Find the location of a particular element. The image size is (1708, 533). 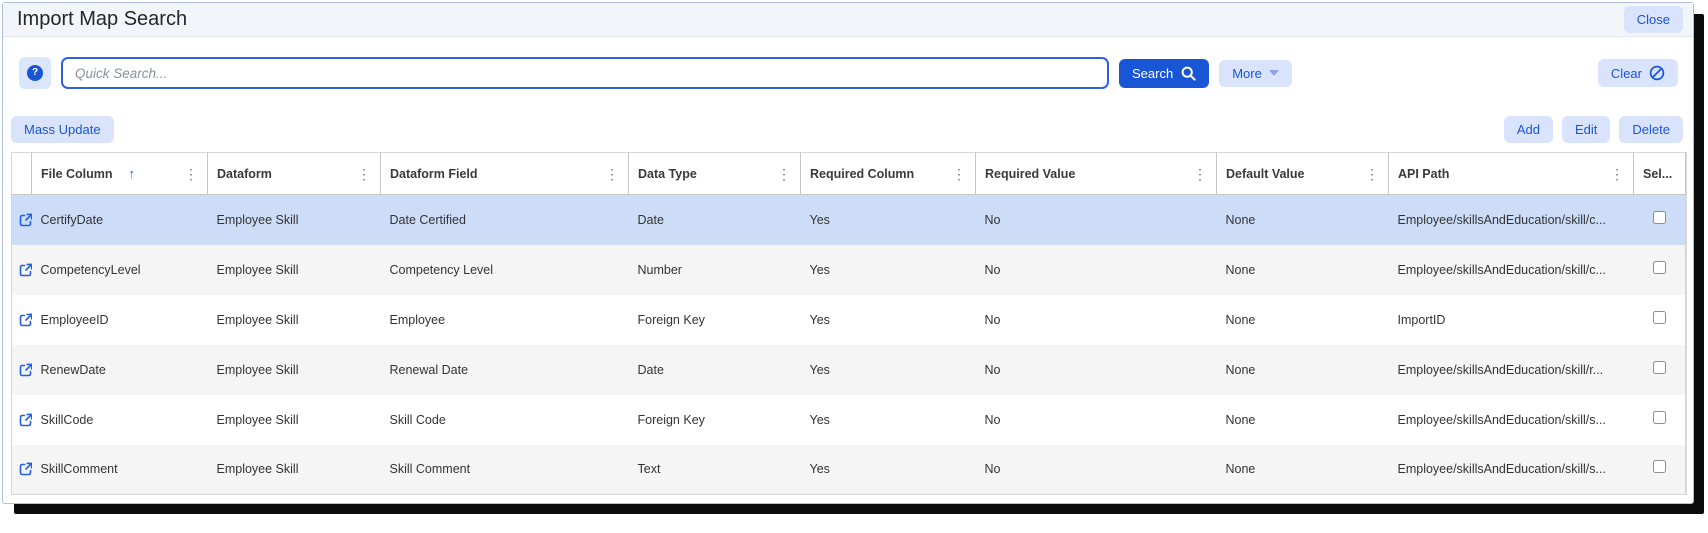

title-bar: Import Map Search Close is located at coordinates (848, 20).